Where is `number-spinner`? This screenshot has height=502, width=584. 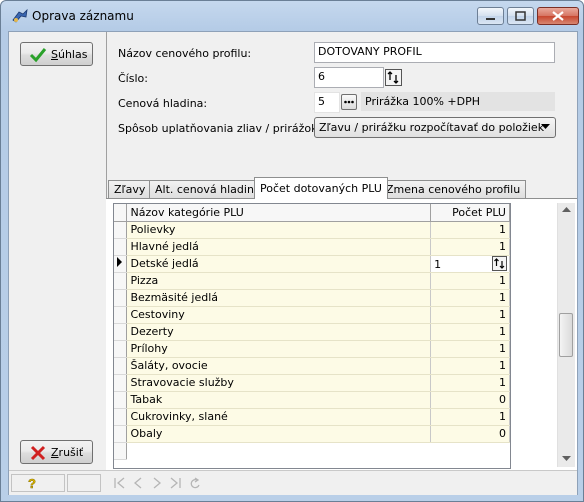 number-spinner is located at coordinates (393, 77).